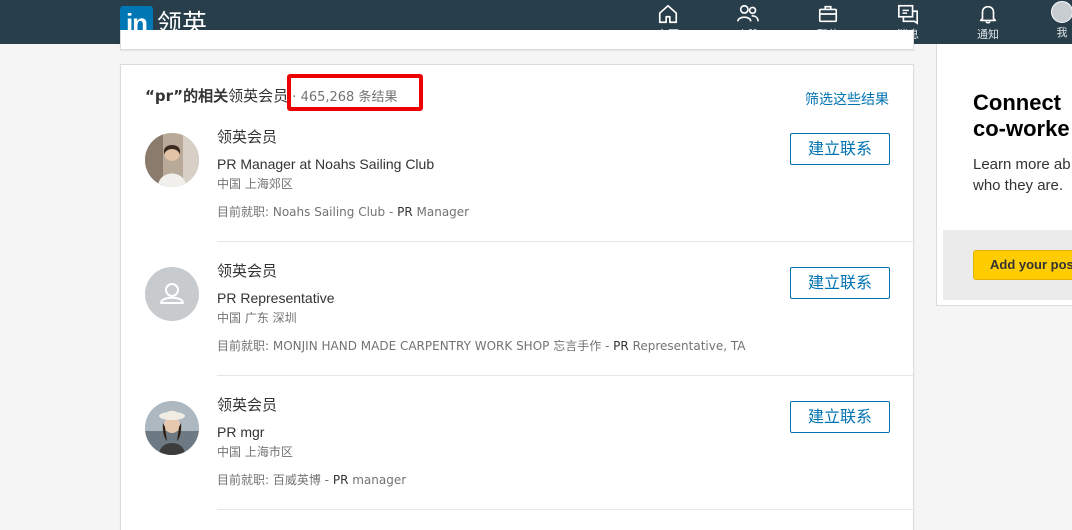 The height and width of the screenshot is (530, 1072). Describe the element at coordinates (377, 480) in the screenshot. I see `current-role: manager` at that location.